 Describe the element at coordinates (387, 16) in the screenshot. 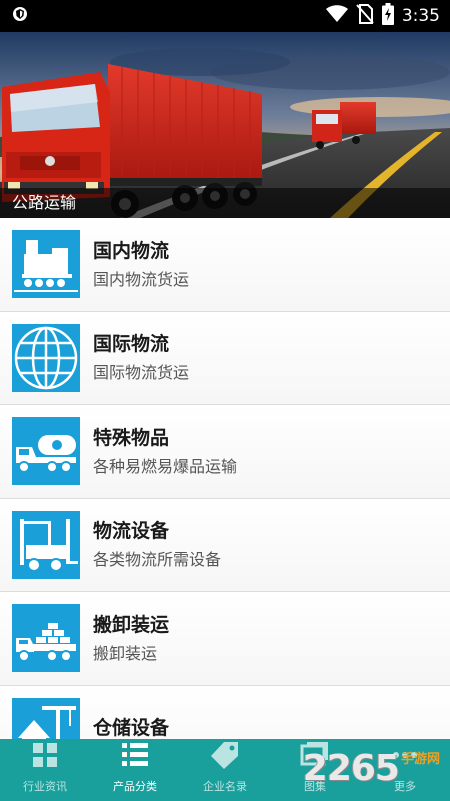

I see `battery-charging-icon` at that location.